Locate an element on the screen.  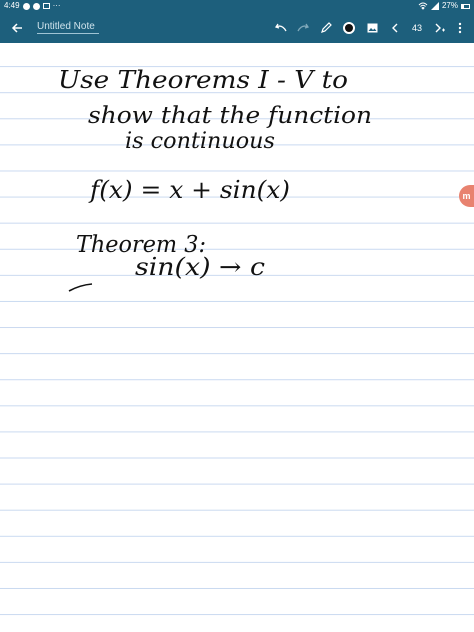
chevron-left-icon is located at coordinates (395, 27).